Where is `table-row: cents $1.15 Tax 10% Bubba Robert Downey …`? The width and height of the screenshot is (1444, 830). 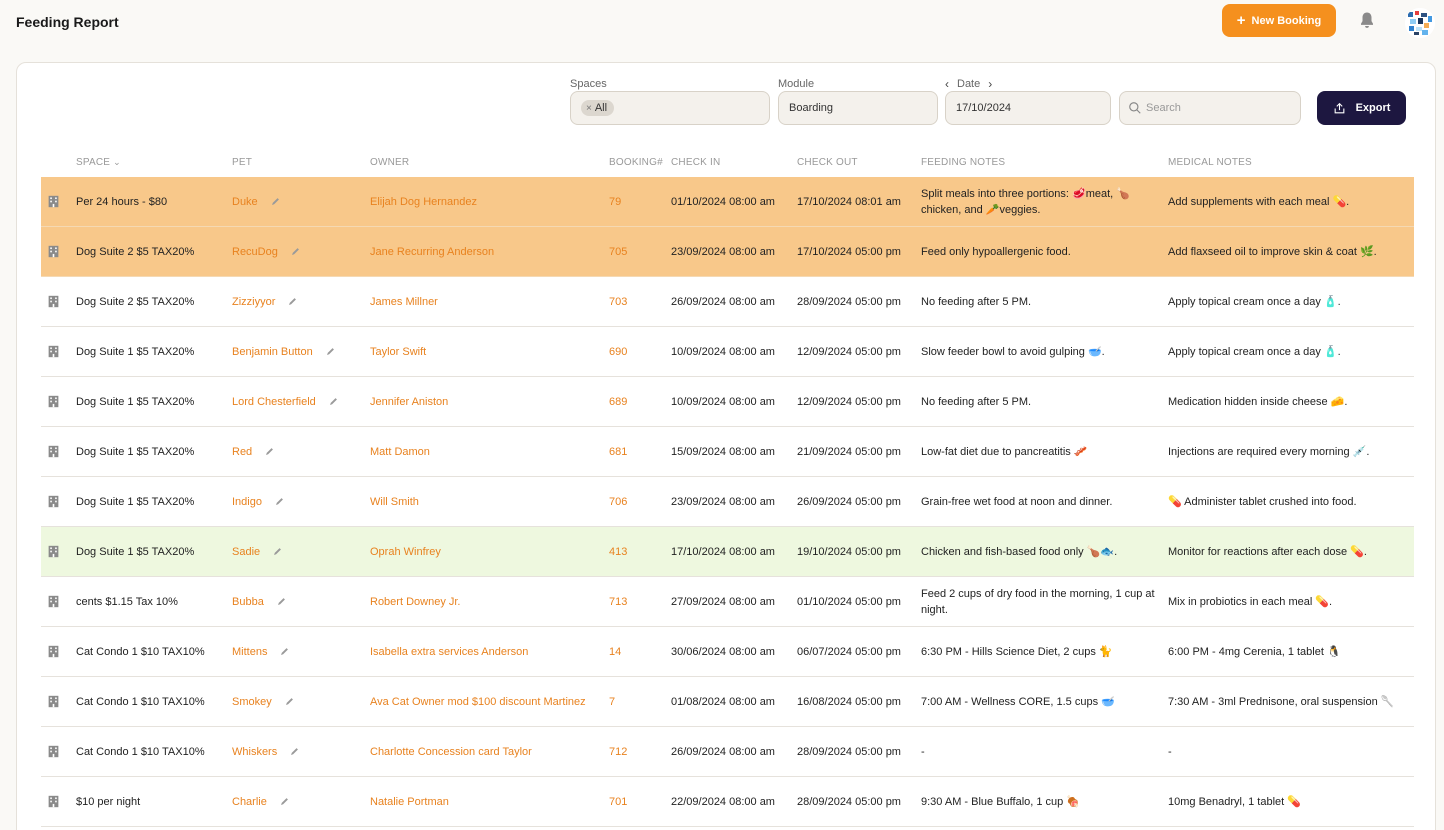 table-row: cents $1.15 Tax 10% Bubba Robert Downey … is located at coordinates (727, 602).